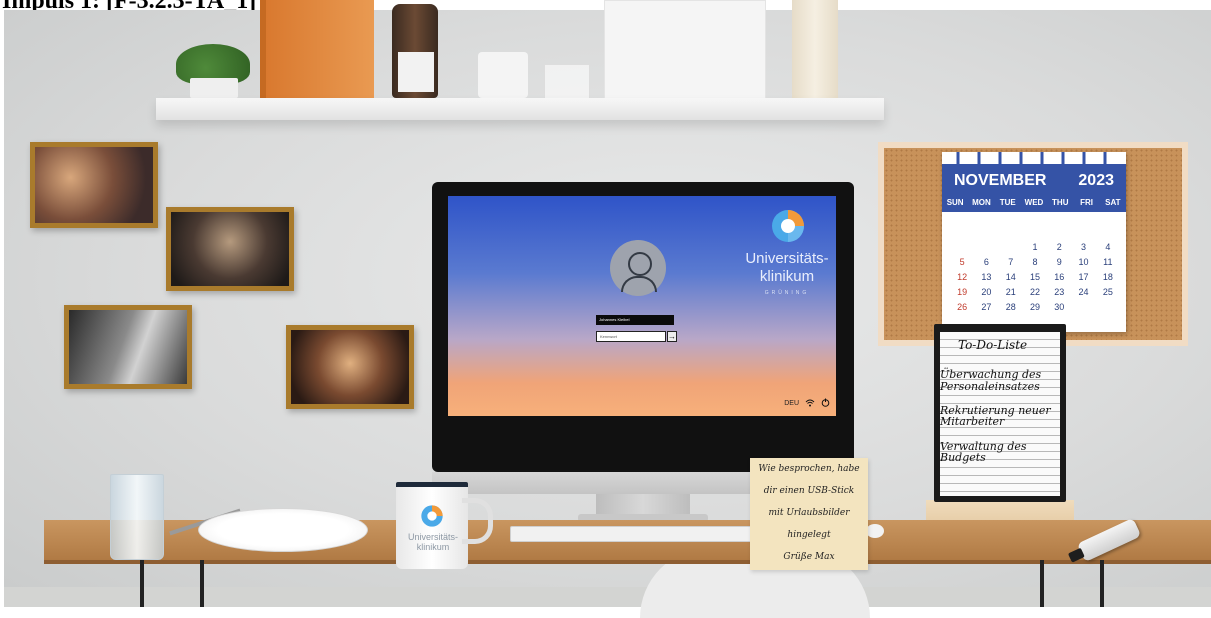  I want to click on weekday-label: SUN, so click(955, 202).